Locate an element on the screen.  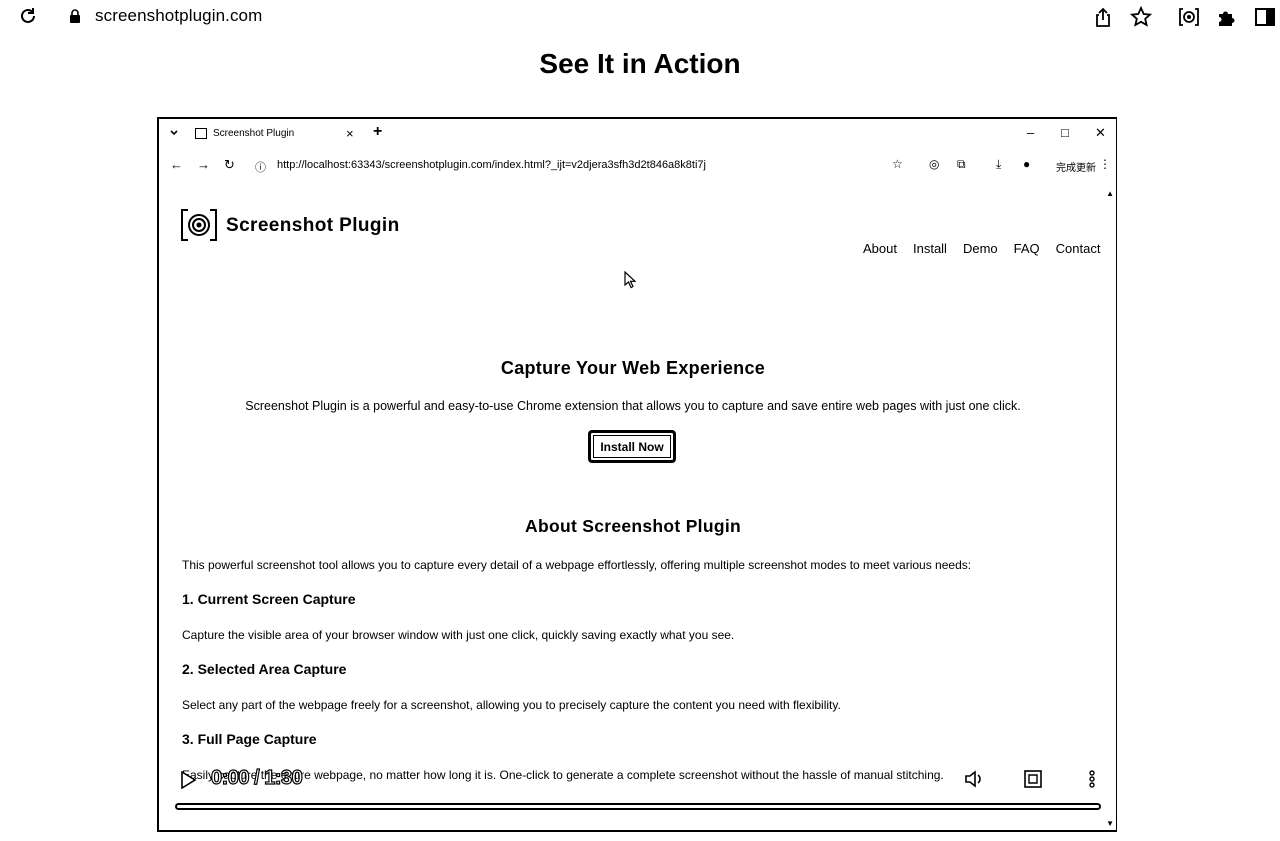
nav-about: About is located at coordinates (880, 248).